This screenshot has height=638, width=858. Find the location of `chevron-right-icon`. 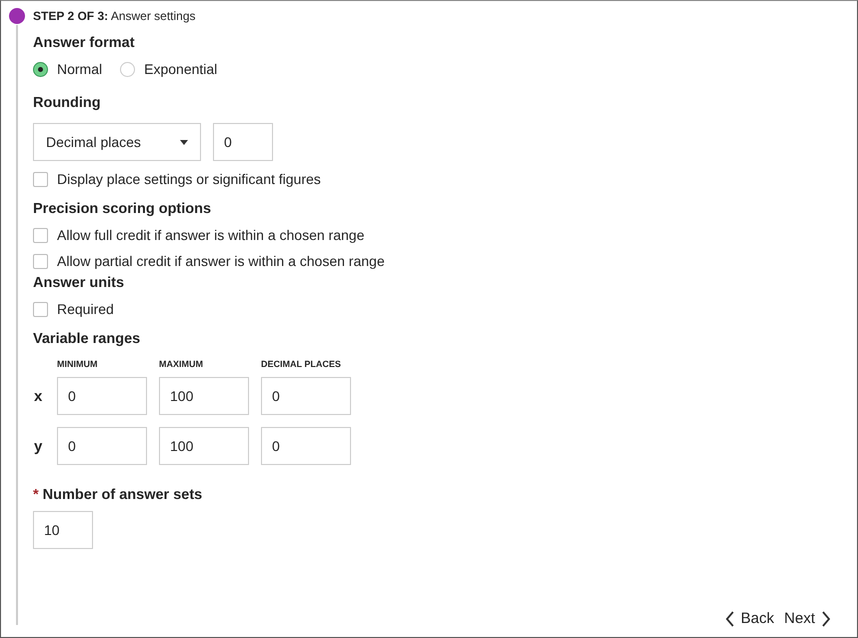

chevron-right-icon is located at coordinates (826, 618).